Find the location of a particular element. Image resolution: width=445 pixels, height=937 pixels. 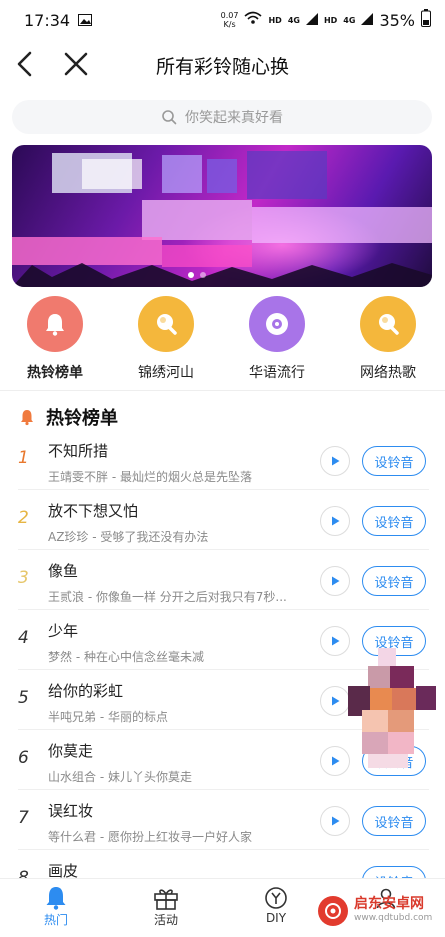

search-input: 你笑起来真好看 is located at coordinates (222, 117).